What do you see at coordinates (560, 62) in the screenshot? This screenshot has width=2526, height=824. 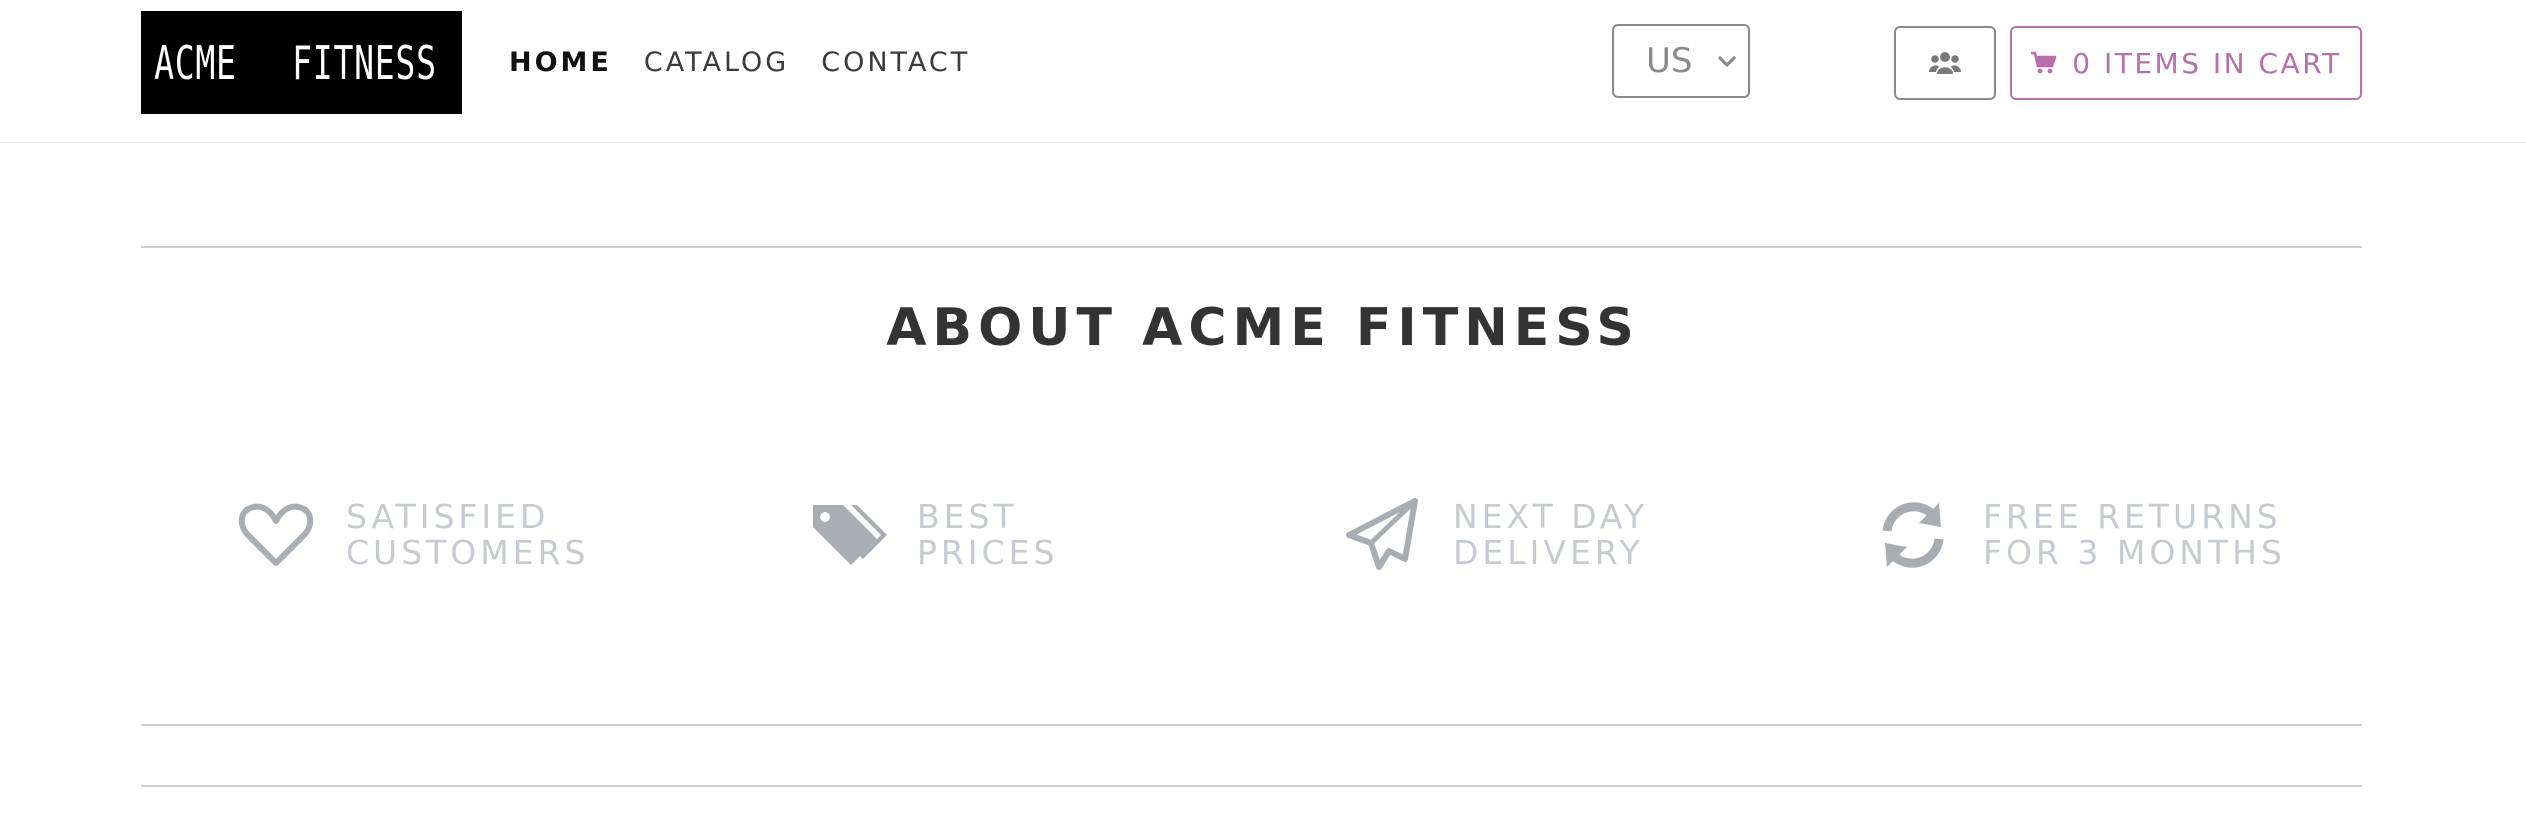 I see `nav-home: HOME` at bounding box center [560, 62].